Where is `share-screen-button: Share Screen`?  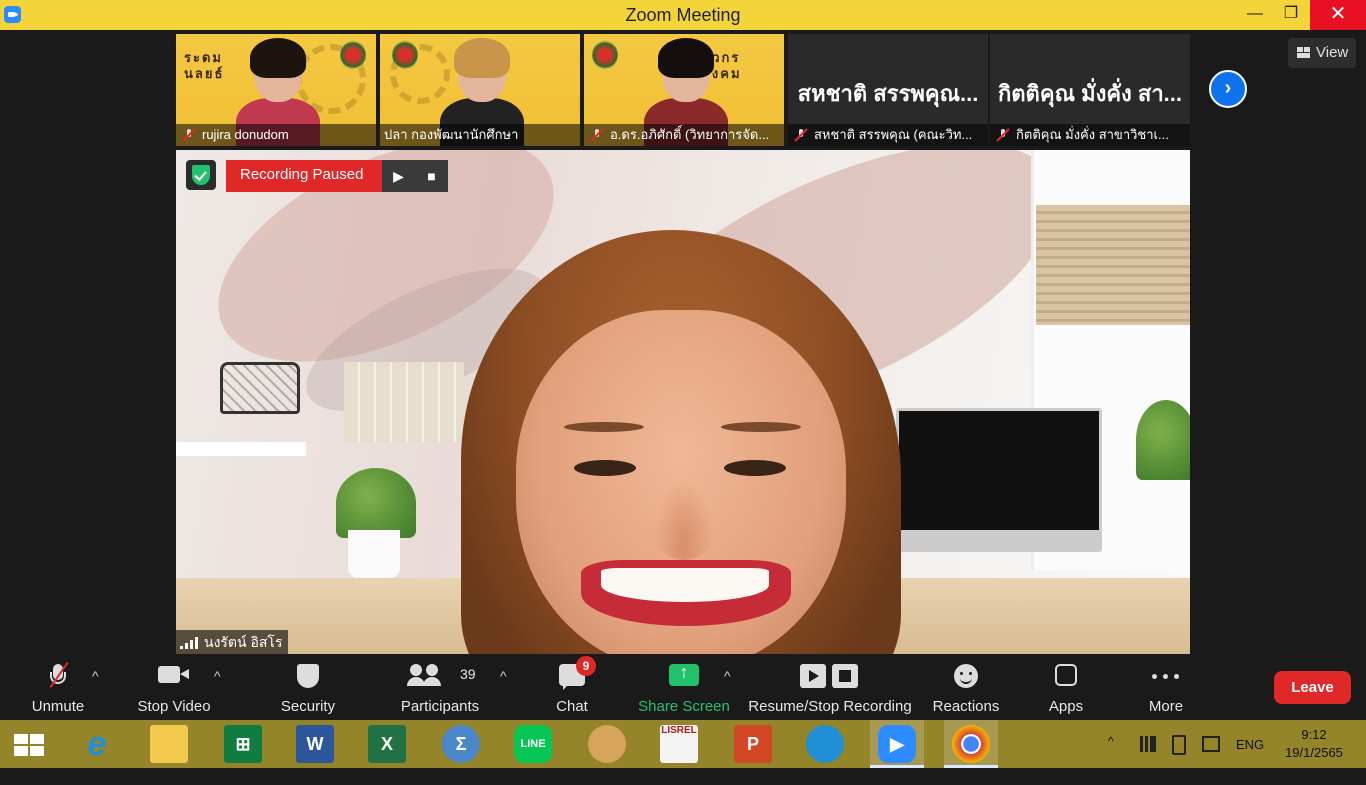 share-screen-button: Share Screen is located at coordinates (684, 687).